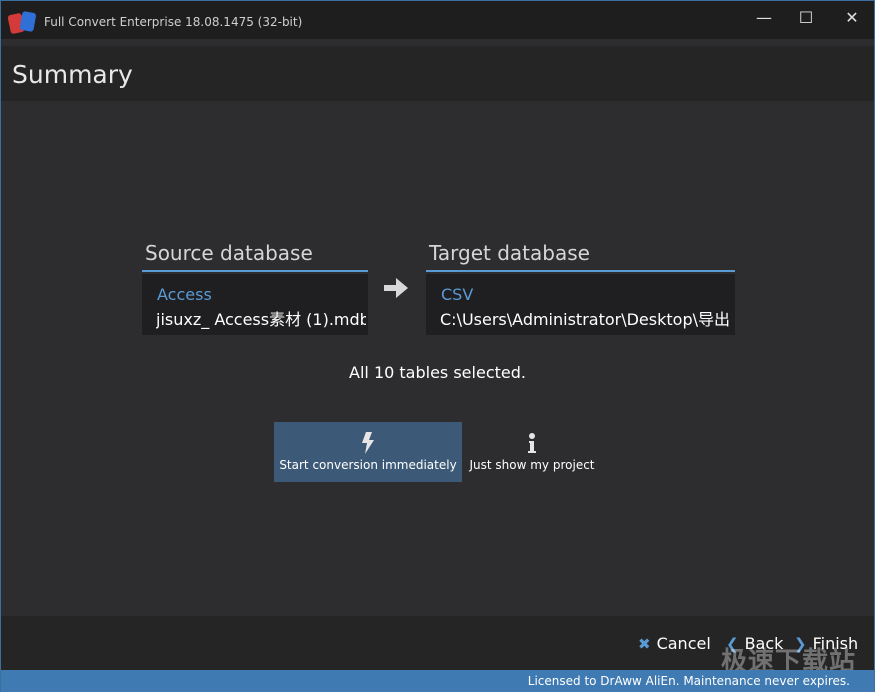 This screenshot has width=875, height=692. Describe the element at coordinates (644, 643) in the screenshot. I see `cancel-x-icon: ✖` at that location.